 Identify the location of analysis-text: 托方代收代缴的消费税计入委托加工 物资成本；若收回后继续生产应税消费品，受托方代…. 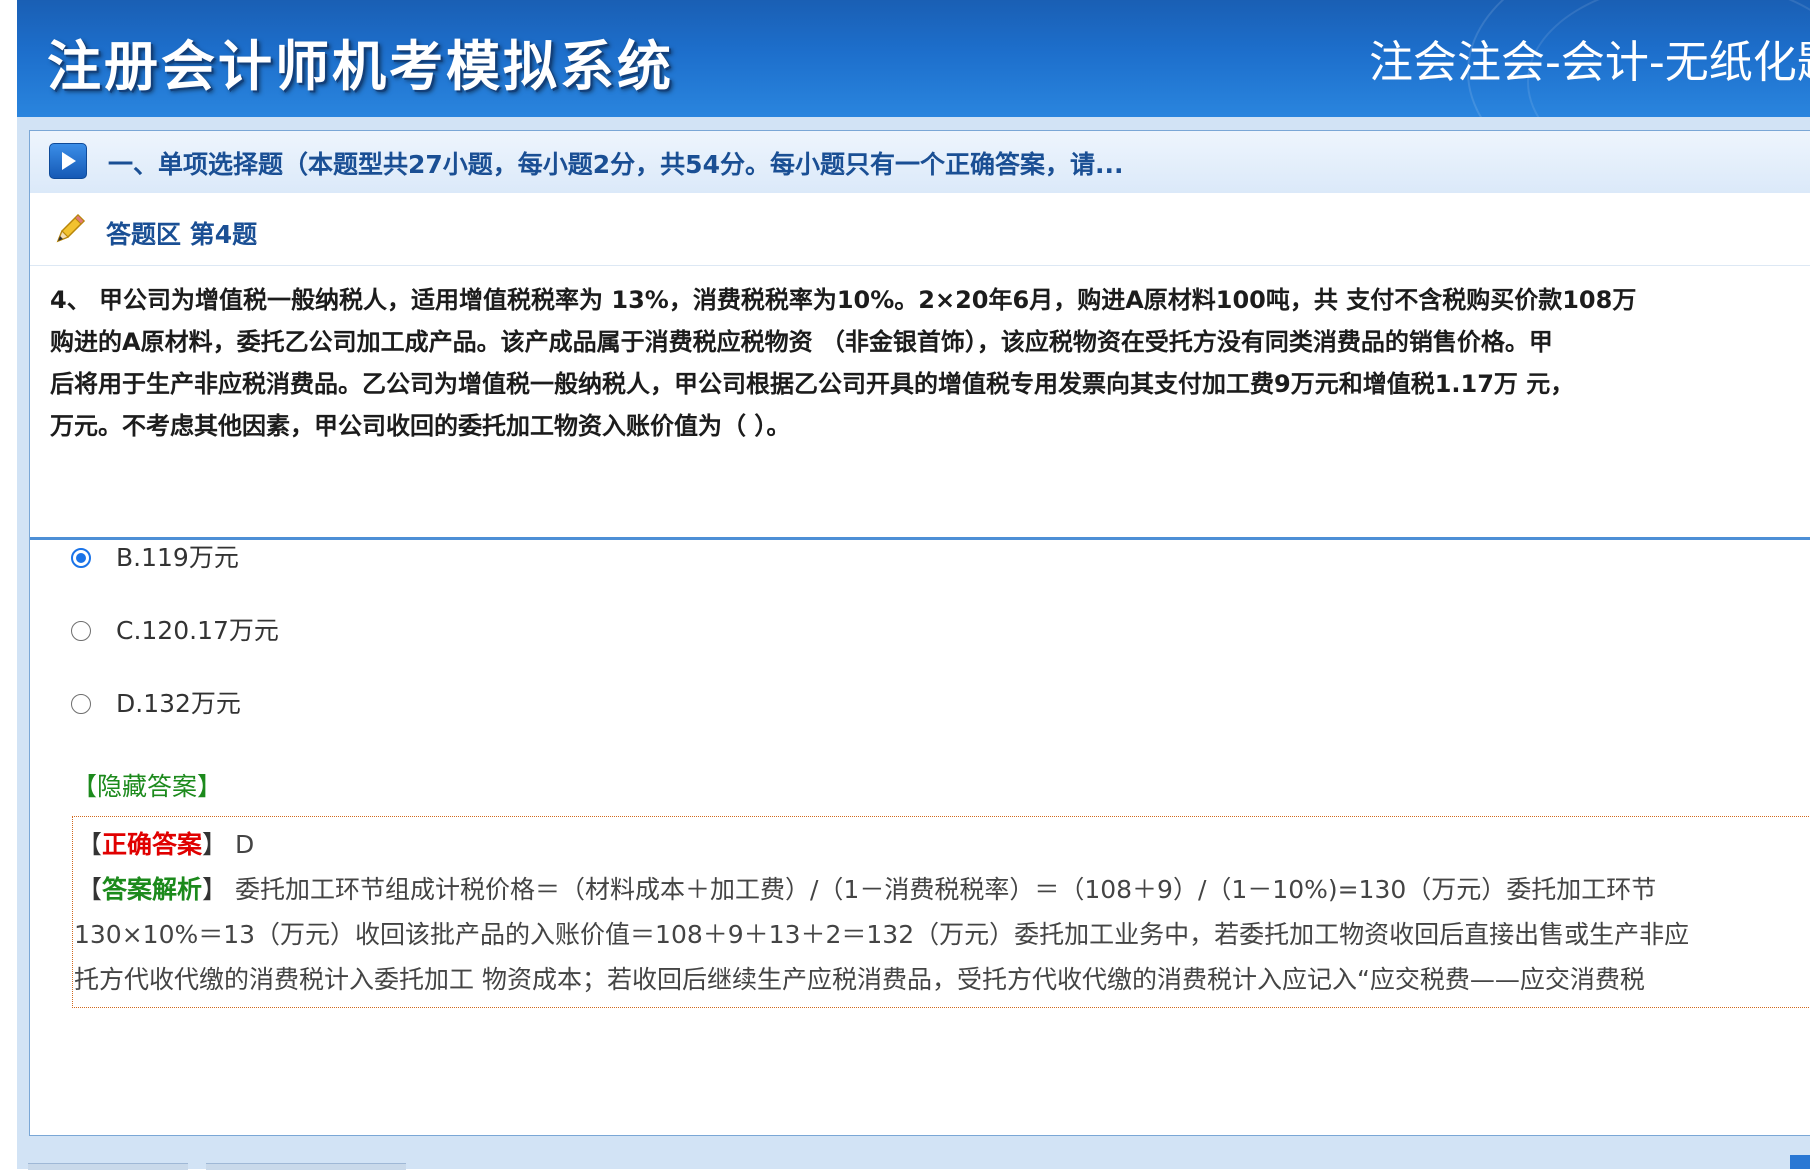
(859, 979).